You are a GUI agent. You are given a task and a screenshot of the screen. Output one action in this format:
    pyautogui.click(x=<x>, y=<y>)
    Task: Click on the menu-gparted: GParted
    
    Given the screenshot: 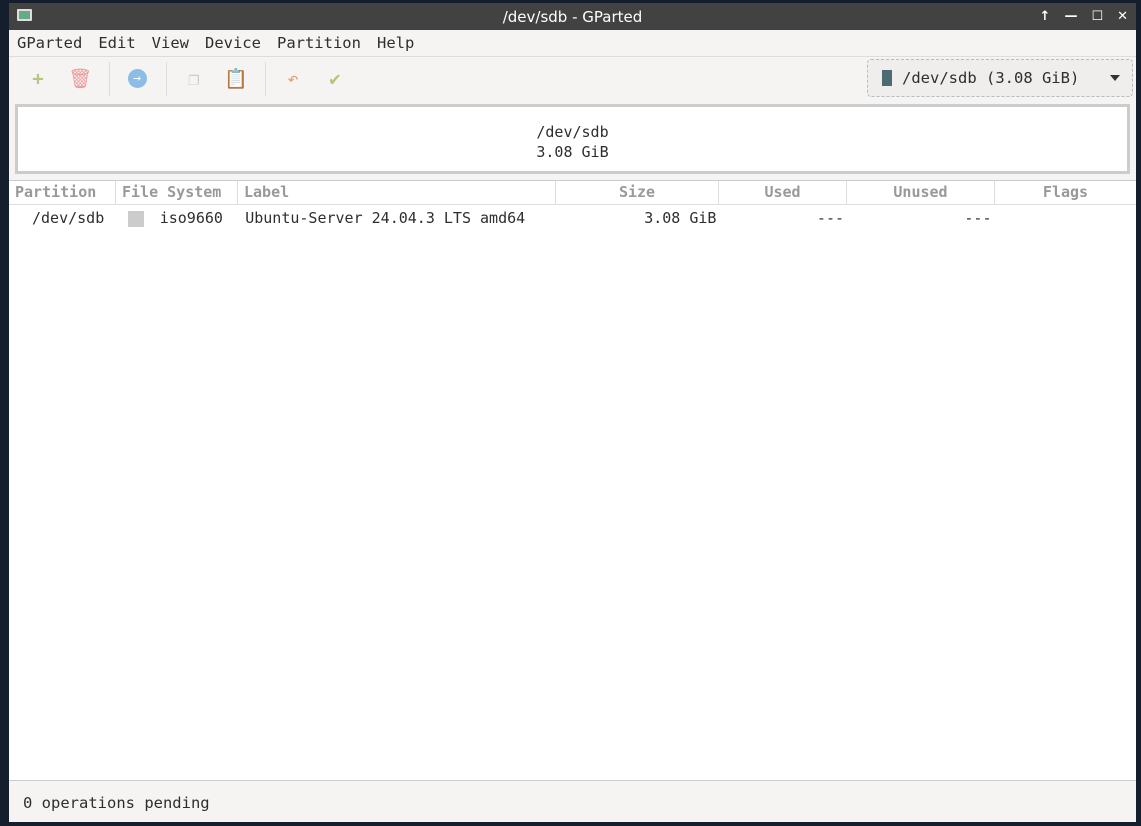 What is the action you would take?
    pyautogui.click(x=49, y=43)
    